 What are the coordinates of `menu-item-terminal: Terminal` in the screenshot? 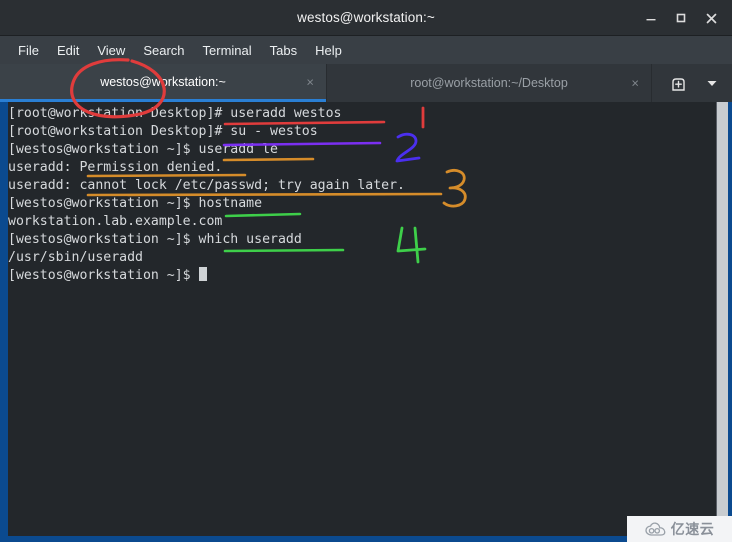 It's located at (227, 50).